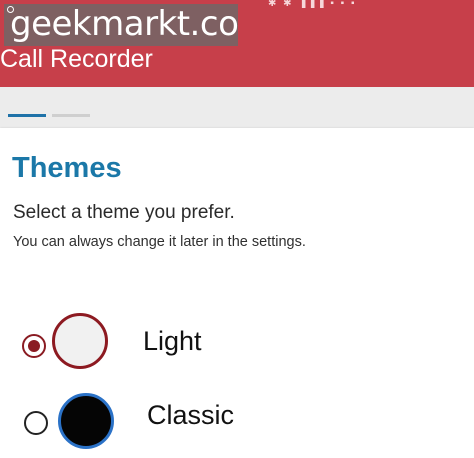 The image size is (474, 458). Describe the element at coordinates (67, 168) in the screenshot. I see `themes-title: Themes` at that location.